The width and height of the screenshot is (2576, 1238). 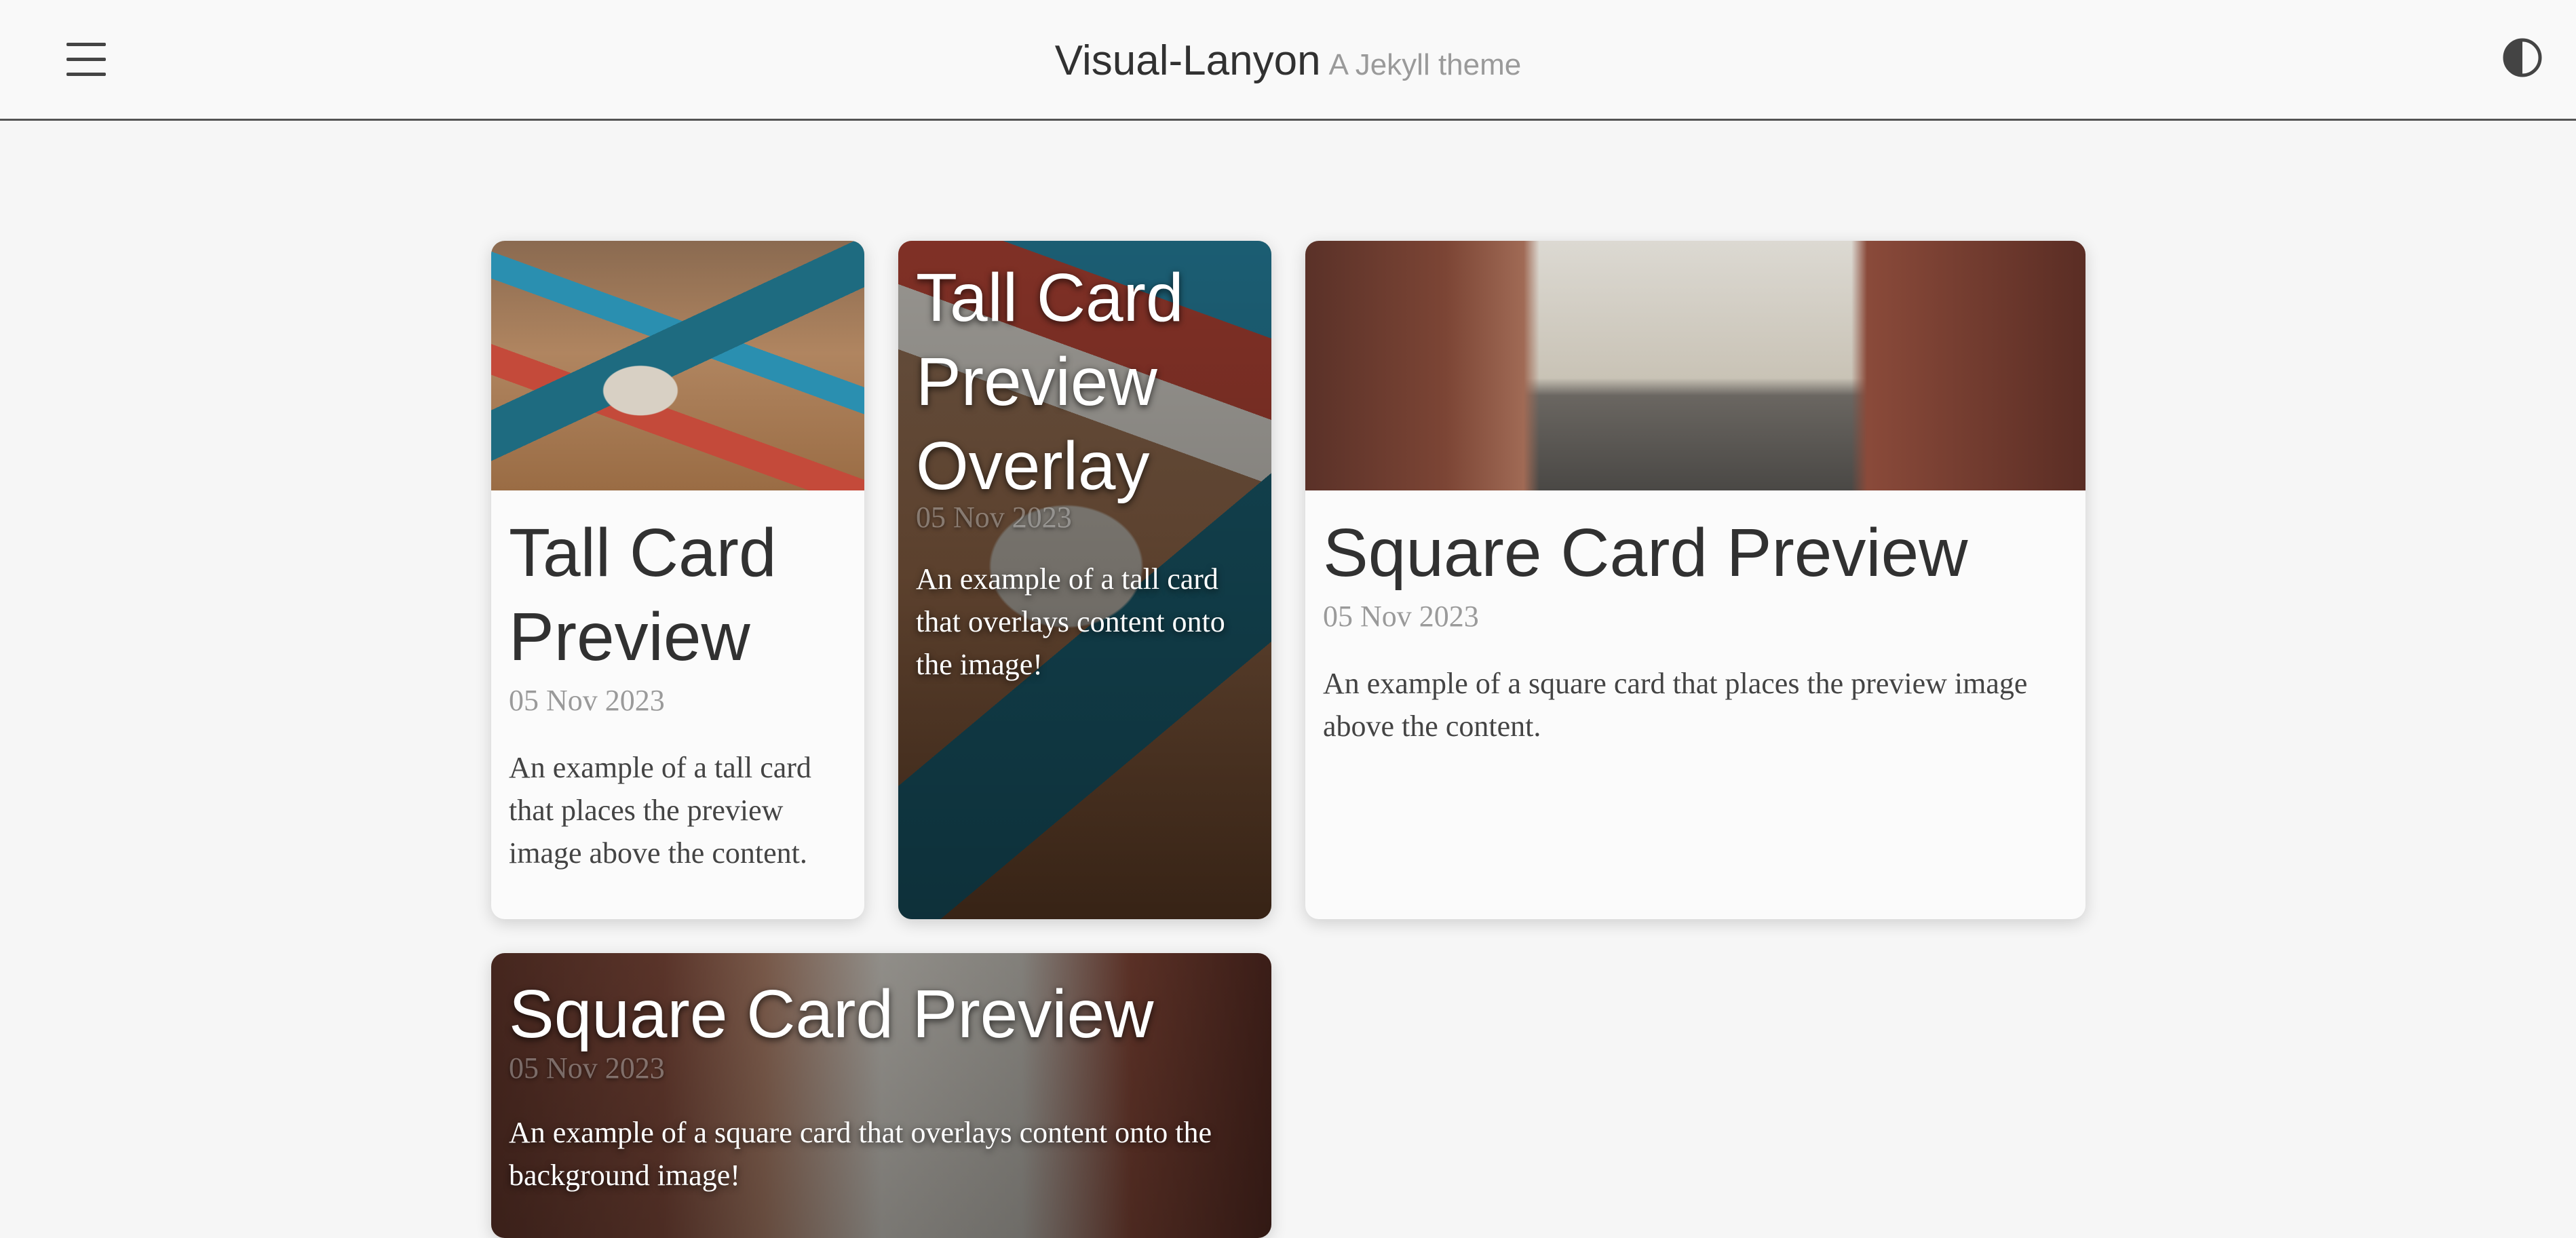 What do you see at coordinates (1188, 60) in the screenshot?
I see `site-title: Visual-Lanyon` at bounding box center [1188, 60].